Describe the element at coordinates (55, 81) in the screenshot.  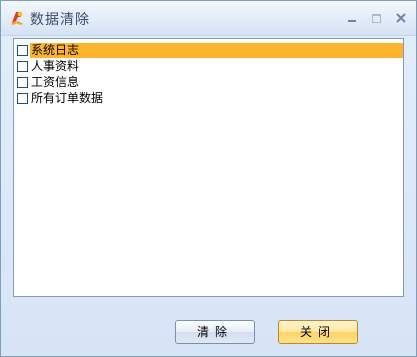
I see `list-item-label: 工资信息` at that location.